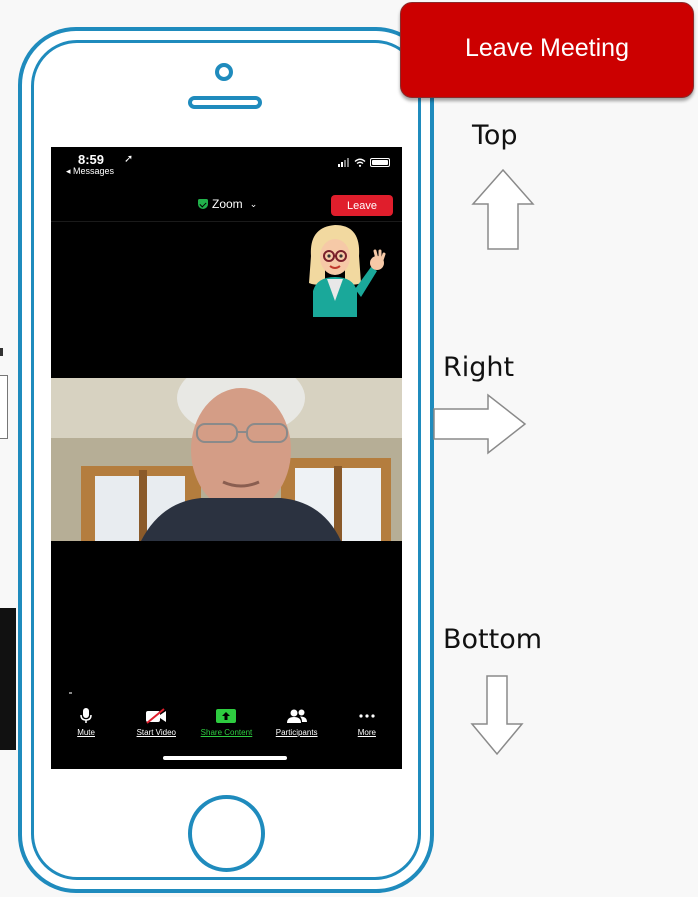 This screenshot has width=698, height=897. Describe the element at coordinates (495, 135) in the screenshot. I see `direction-label-top: Top` at that location.